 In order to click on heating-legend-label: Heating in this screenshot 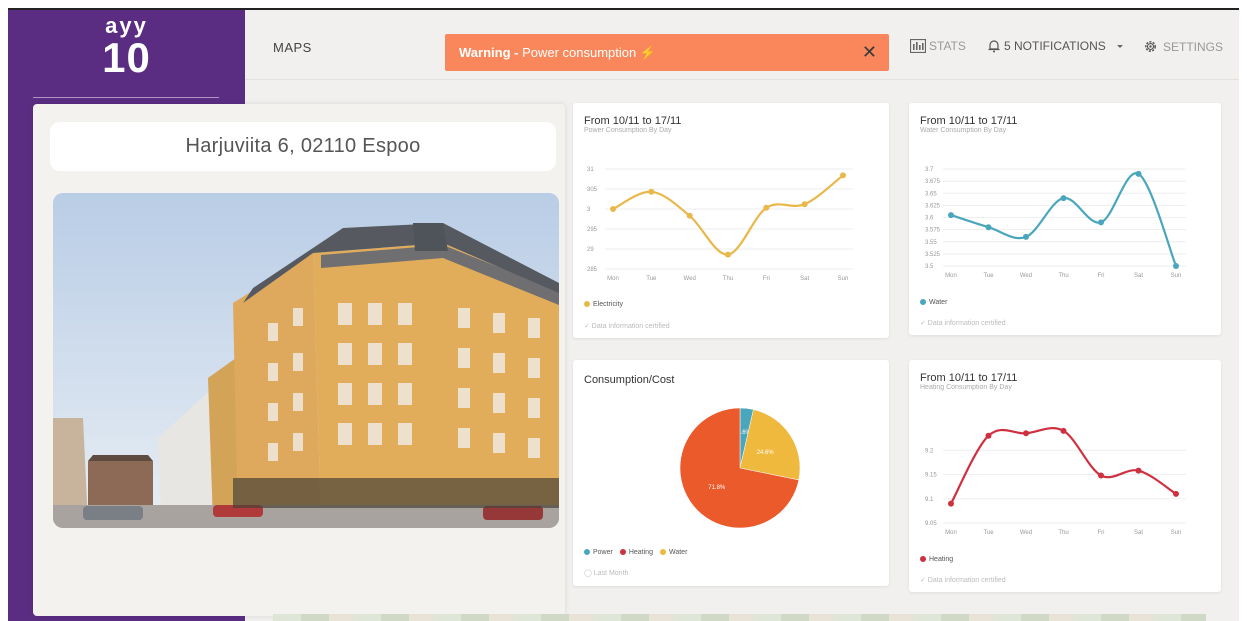, I will do `click(640, 552)`.